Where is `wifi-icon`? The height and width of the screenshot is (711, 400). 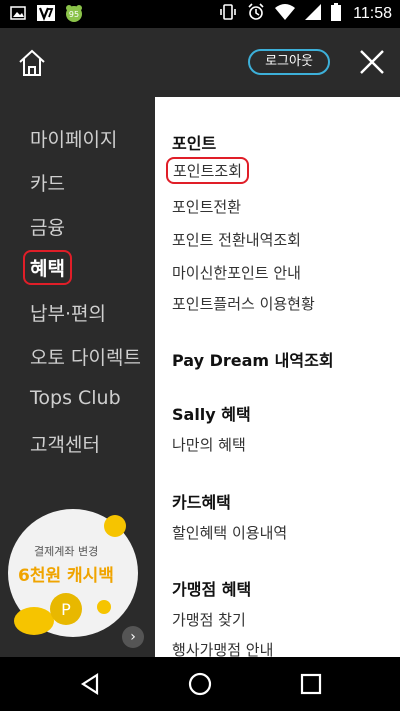 wifi-icon is located at coordinates (285, 14).